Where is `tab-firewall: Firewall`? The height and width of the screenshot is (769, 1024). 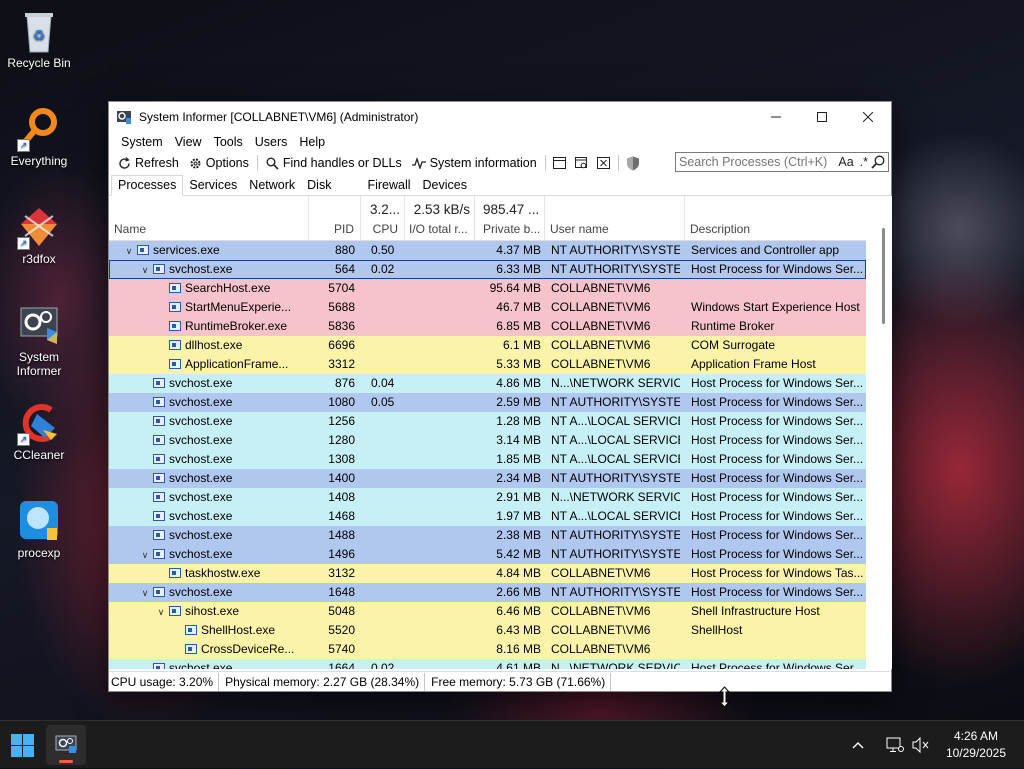 tab-firewall: Firewall is located at coordinates (388, 186).